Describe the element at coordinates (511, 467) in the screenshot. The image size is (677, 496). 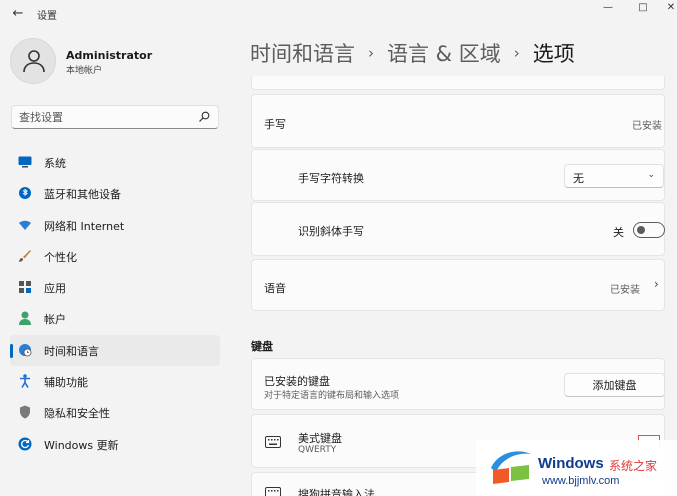
I see `windows-logo-icon` at that location.